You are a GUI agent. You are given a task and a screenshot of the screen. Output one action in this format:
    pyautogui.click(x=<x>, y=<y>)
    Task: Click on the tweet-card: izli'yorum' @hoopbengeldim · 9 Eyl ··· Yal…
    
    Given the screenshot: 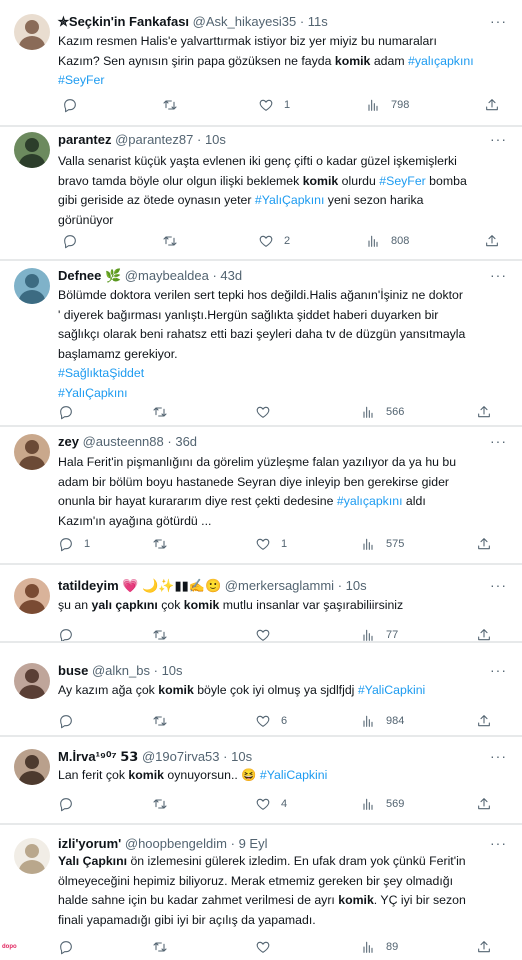 What is the action you would take?
    pyautogui.click(x=261, y=892)
    